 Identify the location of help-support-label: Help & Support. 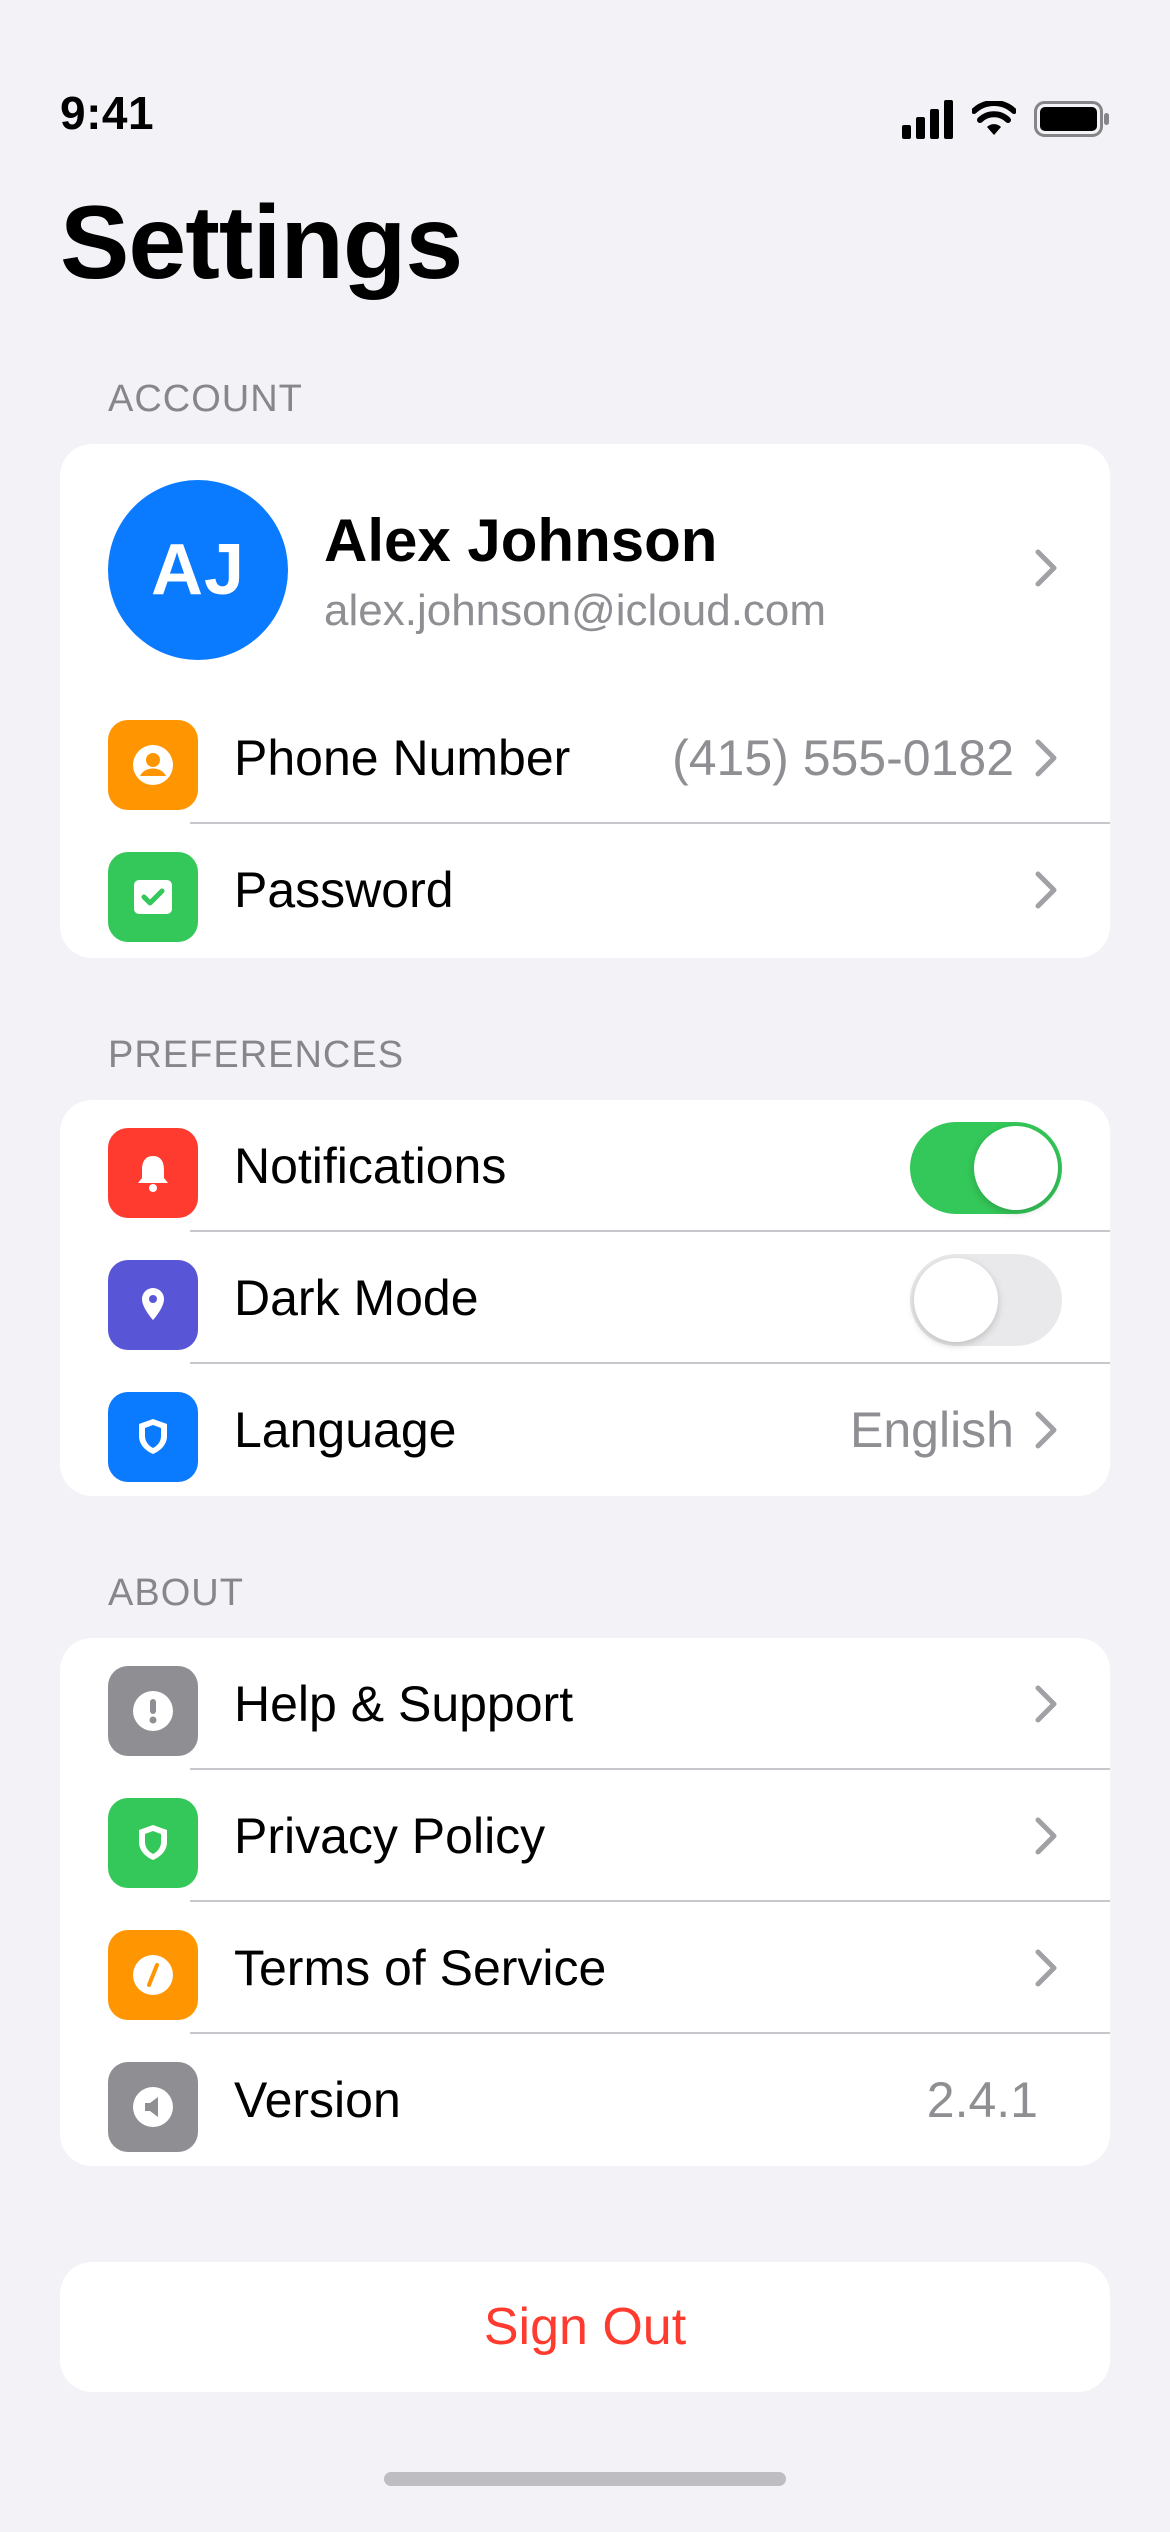
(404, 1704).